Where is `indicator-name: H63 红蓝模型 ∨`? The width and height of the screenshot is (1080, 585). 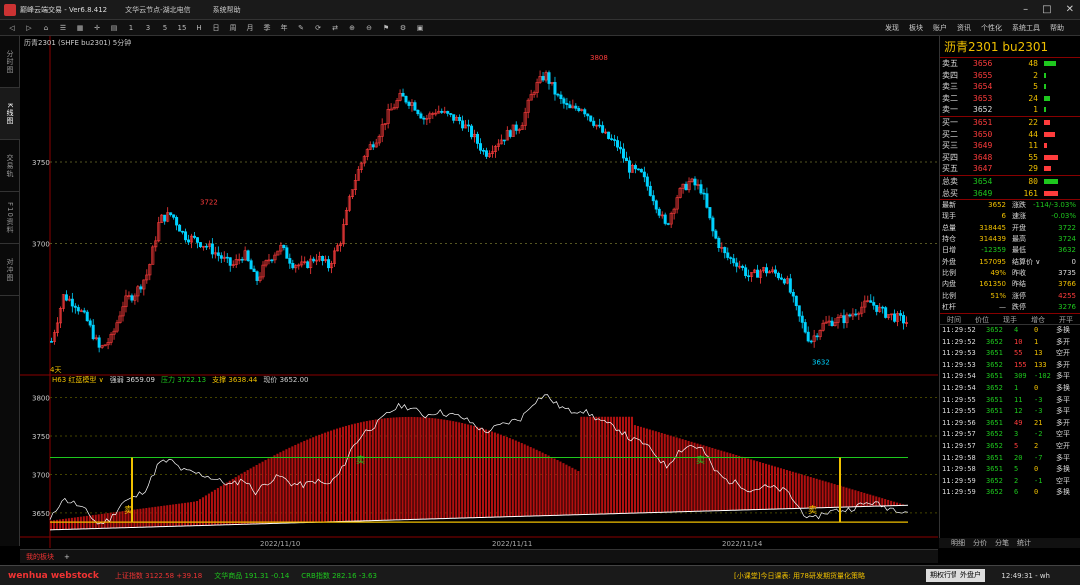 indicator-name: H63 红蓝模型 ∨ is located at coordinates (78, 380).